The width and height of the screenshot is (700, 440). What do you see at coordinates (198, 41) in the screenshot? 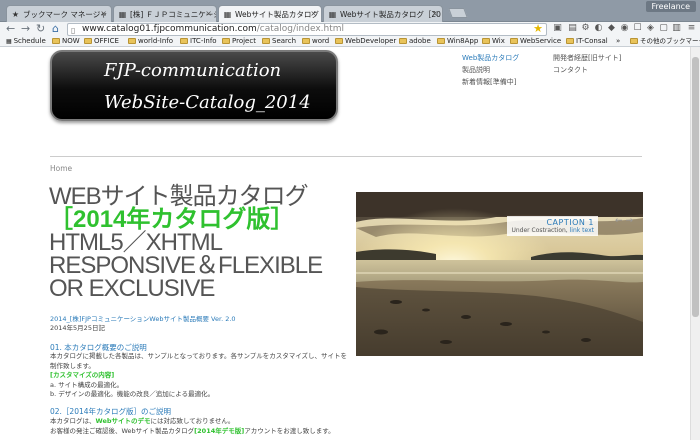
I see `bookmark-folder: ITC-Info` at bounding box center [198, 41].